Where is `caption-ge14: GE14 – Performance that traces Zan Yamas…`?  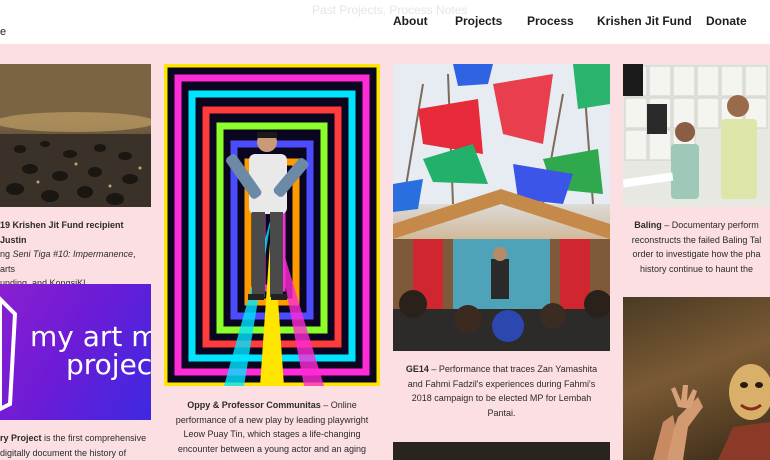 caption-ge14: GE14 – Performance that traces Zan Yamas… is located at coordinates (501, 391).